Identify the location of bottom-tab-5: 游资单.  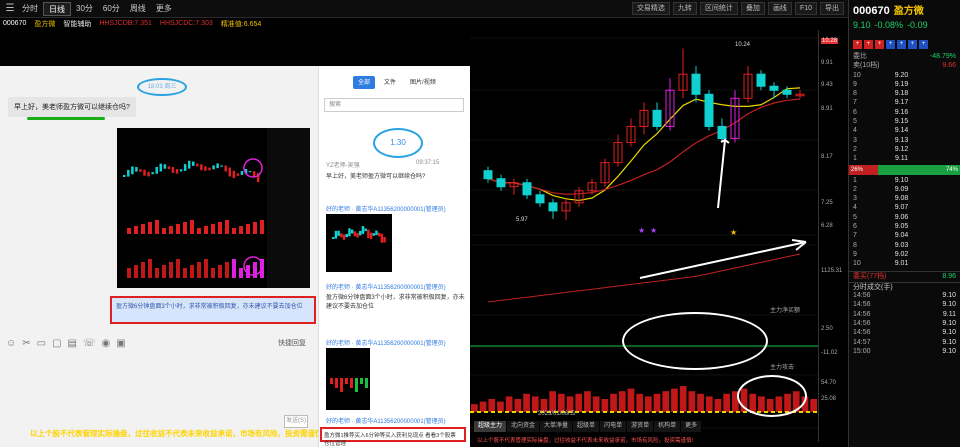
(640, 426).